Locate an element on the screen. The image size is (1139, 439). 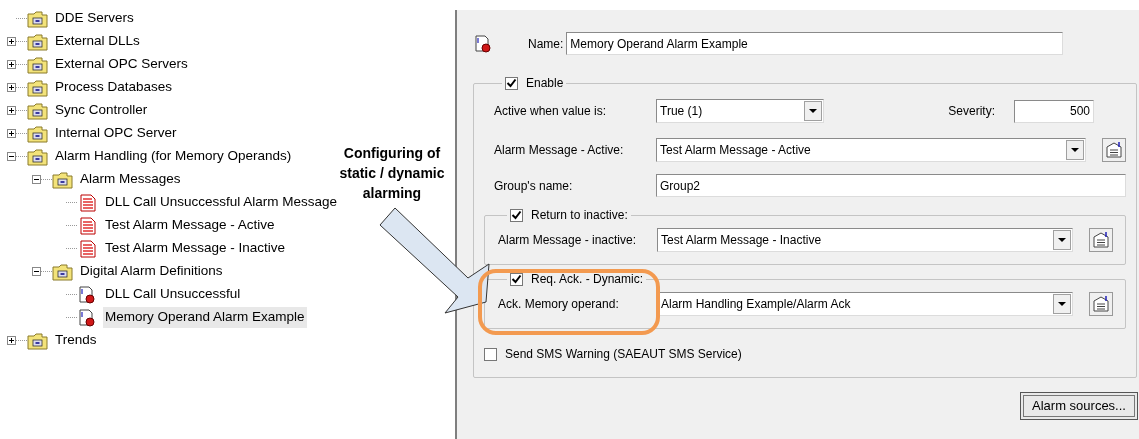
field-label: Active when value is: is located at coordinates (551, 111).